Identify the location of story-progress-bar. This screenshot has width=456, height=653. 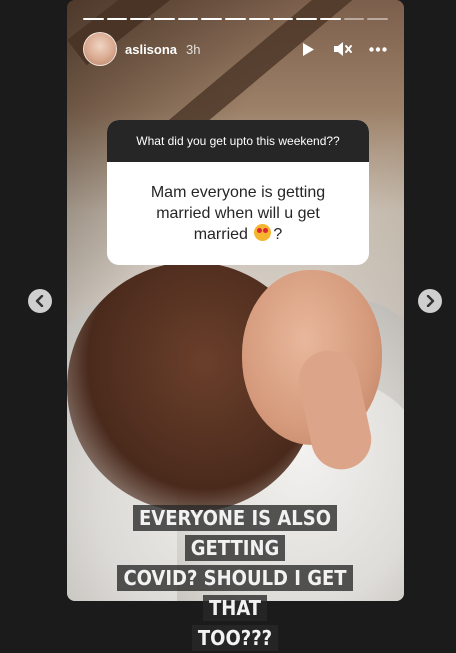
(235, 19).